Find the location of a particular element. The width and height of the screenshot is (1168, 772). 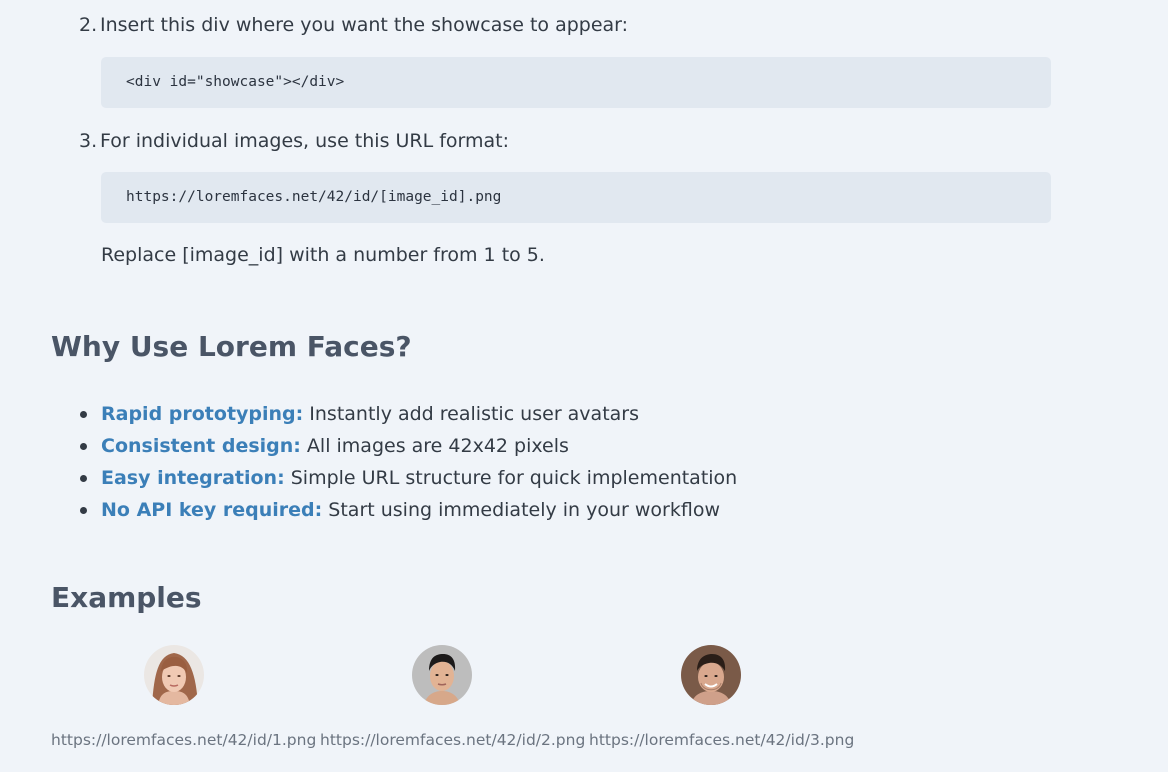

feature-key: Consistent design: is located at coordinates (201, 446).